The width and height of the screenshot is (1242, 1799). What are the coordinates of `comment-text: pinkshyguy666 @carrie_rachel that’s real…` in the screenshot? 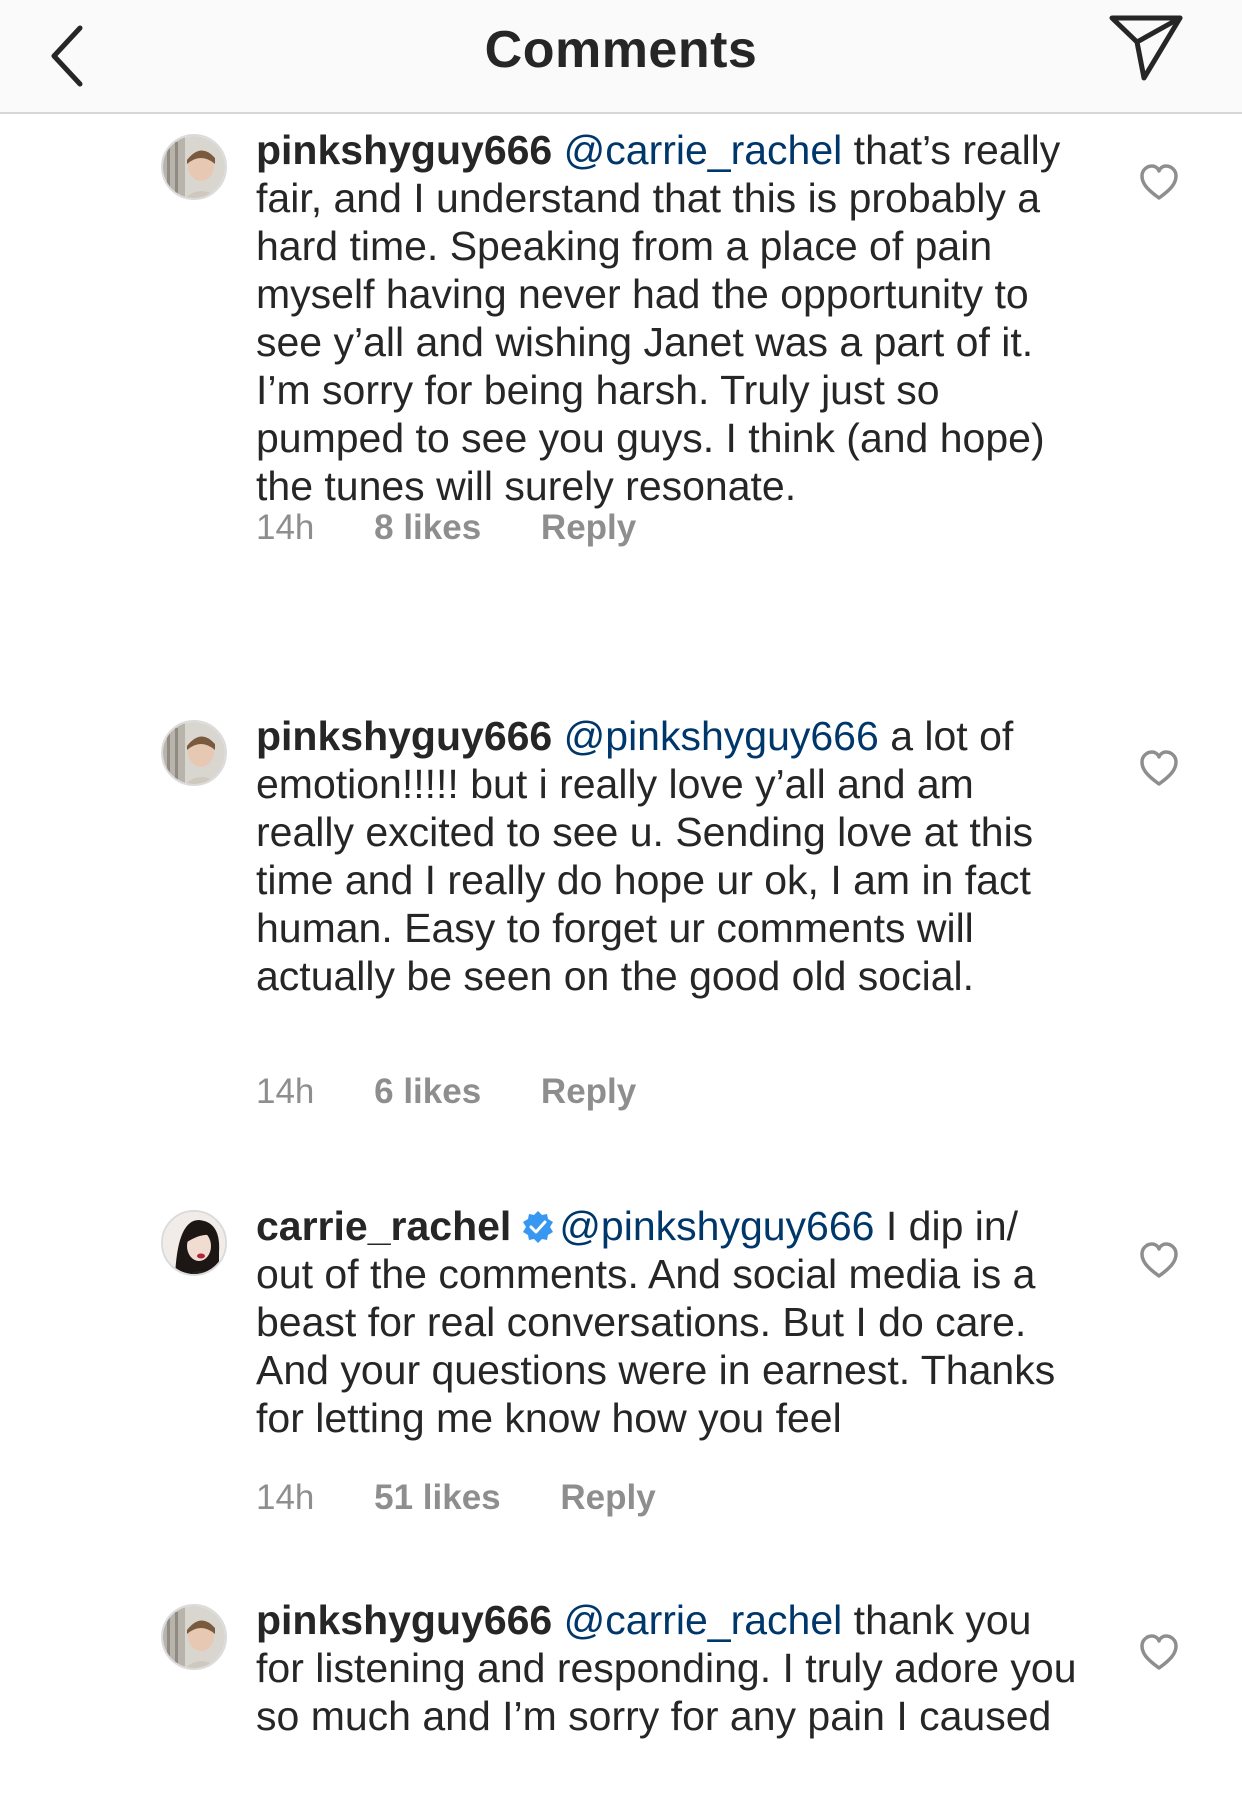 It's located at (669, 318).